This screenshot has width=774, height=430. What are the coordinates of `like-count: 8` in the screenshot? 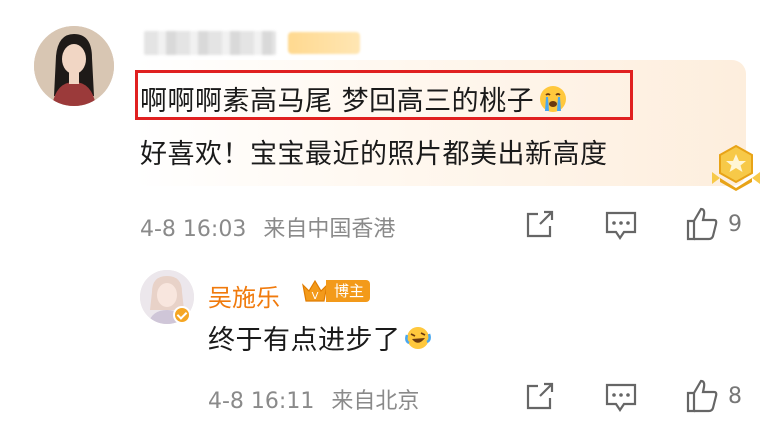 It's located at (735, 396).